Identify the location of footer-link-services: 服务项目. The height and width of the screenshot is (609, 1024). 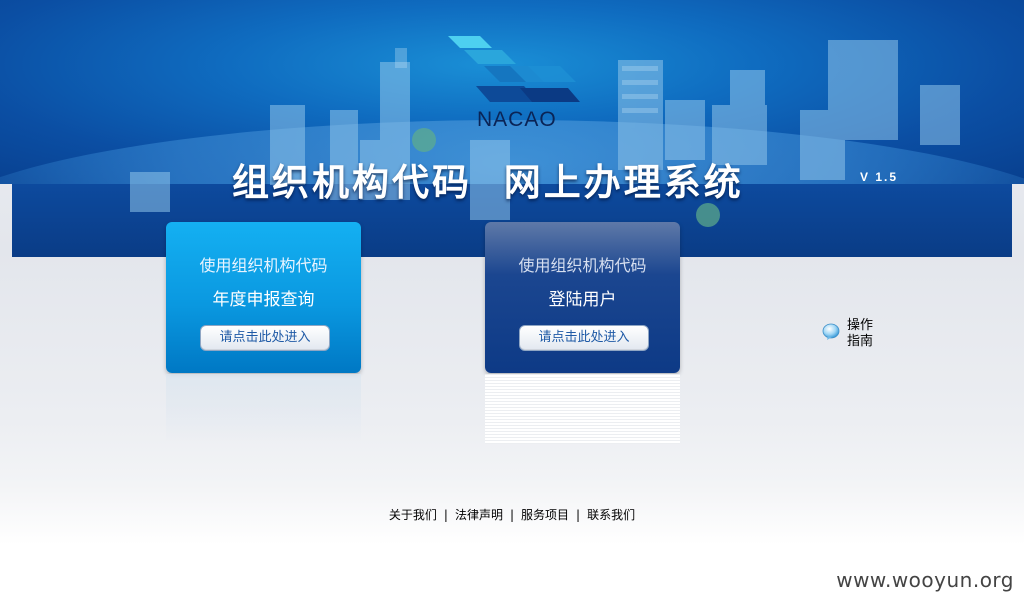
(545, 515).